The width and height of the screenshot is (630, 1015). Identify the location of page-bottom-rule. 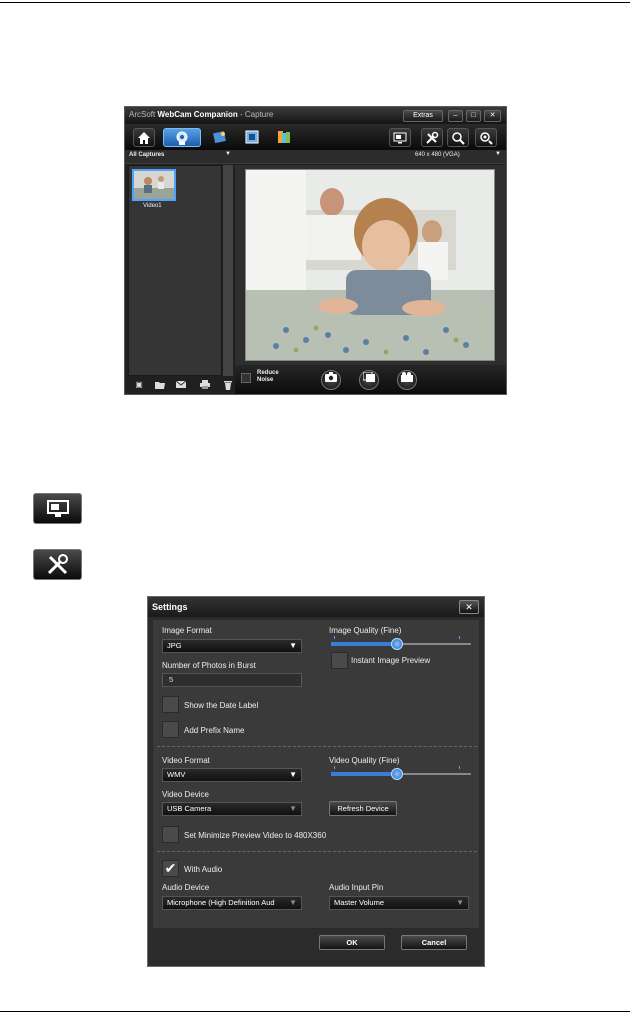
(315, 1011).